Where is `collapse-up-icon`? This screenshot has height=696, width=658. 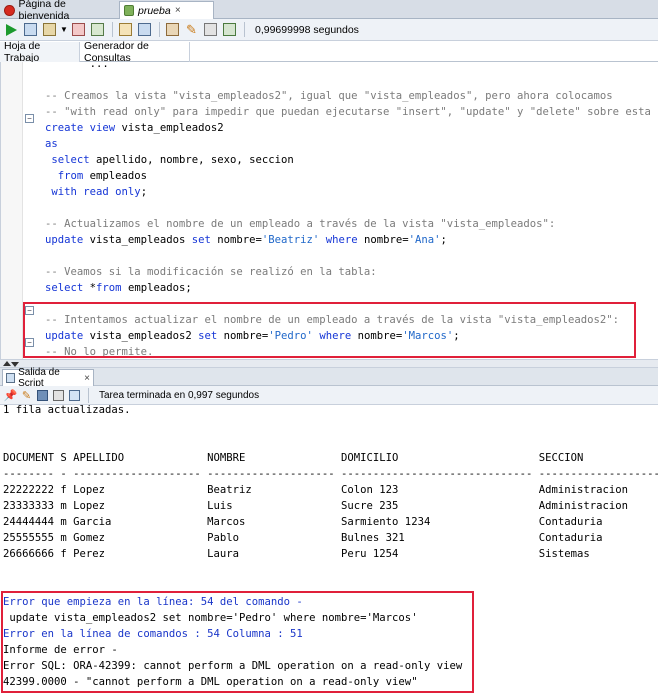
collapse-up-icon is located at coordinates (7, 363).